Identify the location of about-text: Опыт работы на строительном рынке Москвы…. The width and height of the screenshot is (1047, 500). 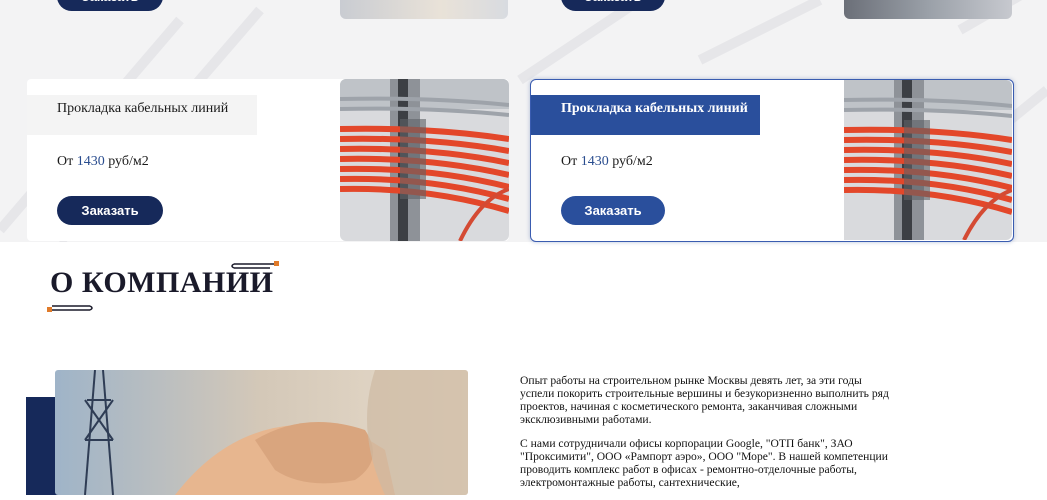
(707, 437).